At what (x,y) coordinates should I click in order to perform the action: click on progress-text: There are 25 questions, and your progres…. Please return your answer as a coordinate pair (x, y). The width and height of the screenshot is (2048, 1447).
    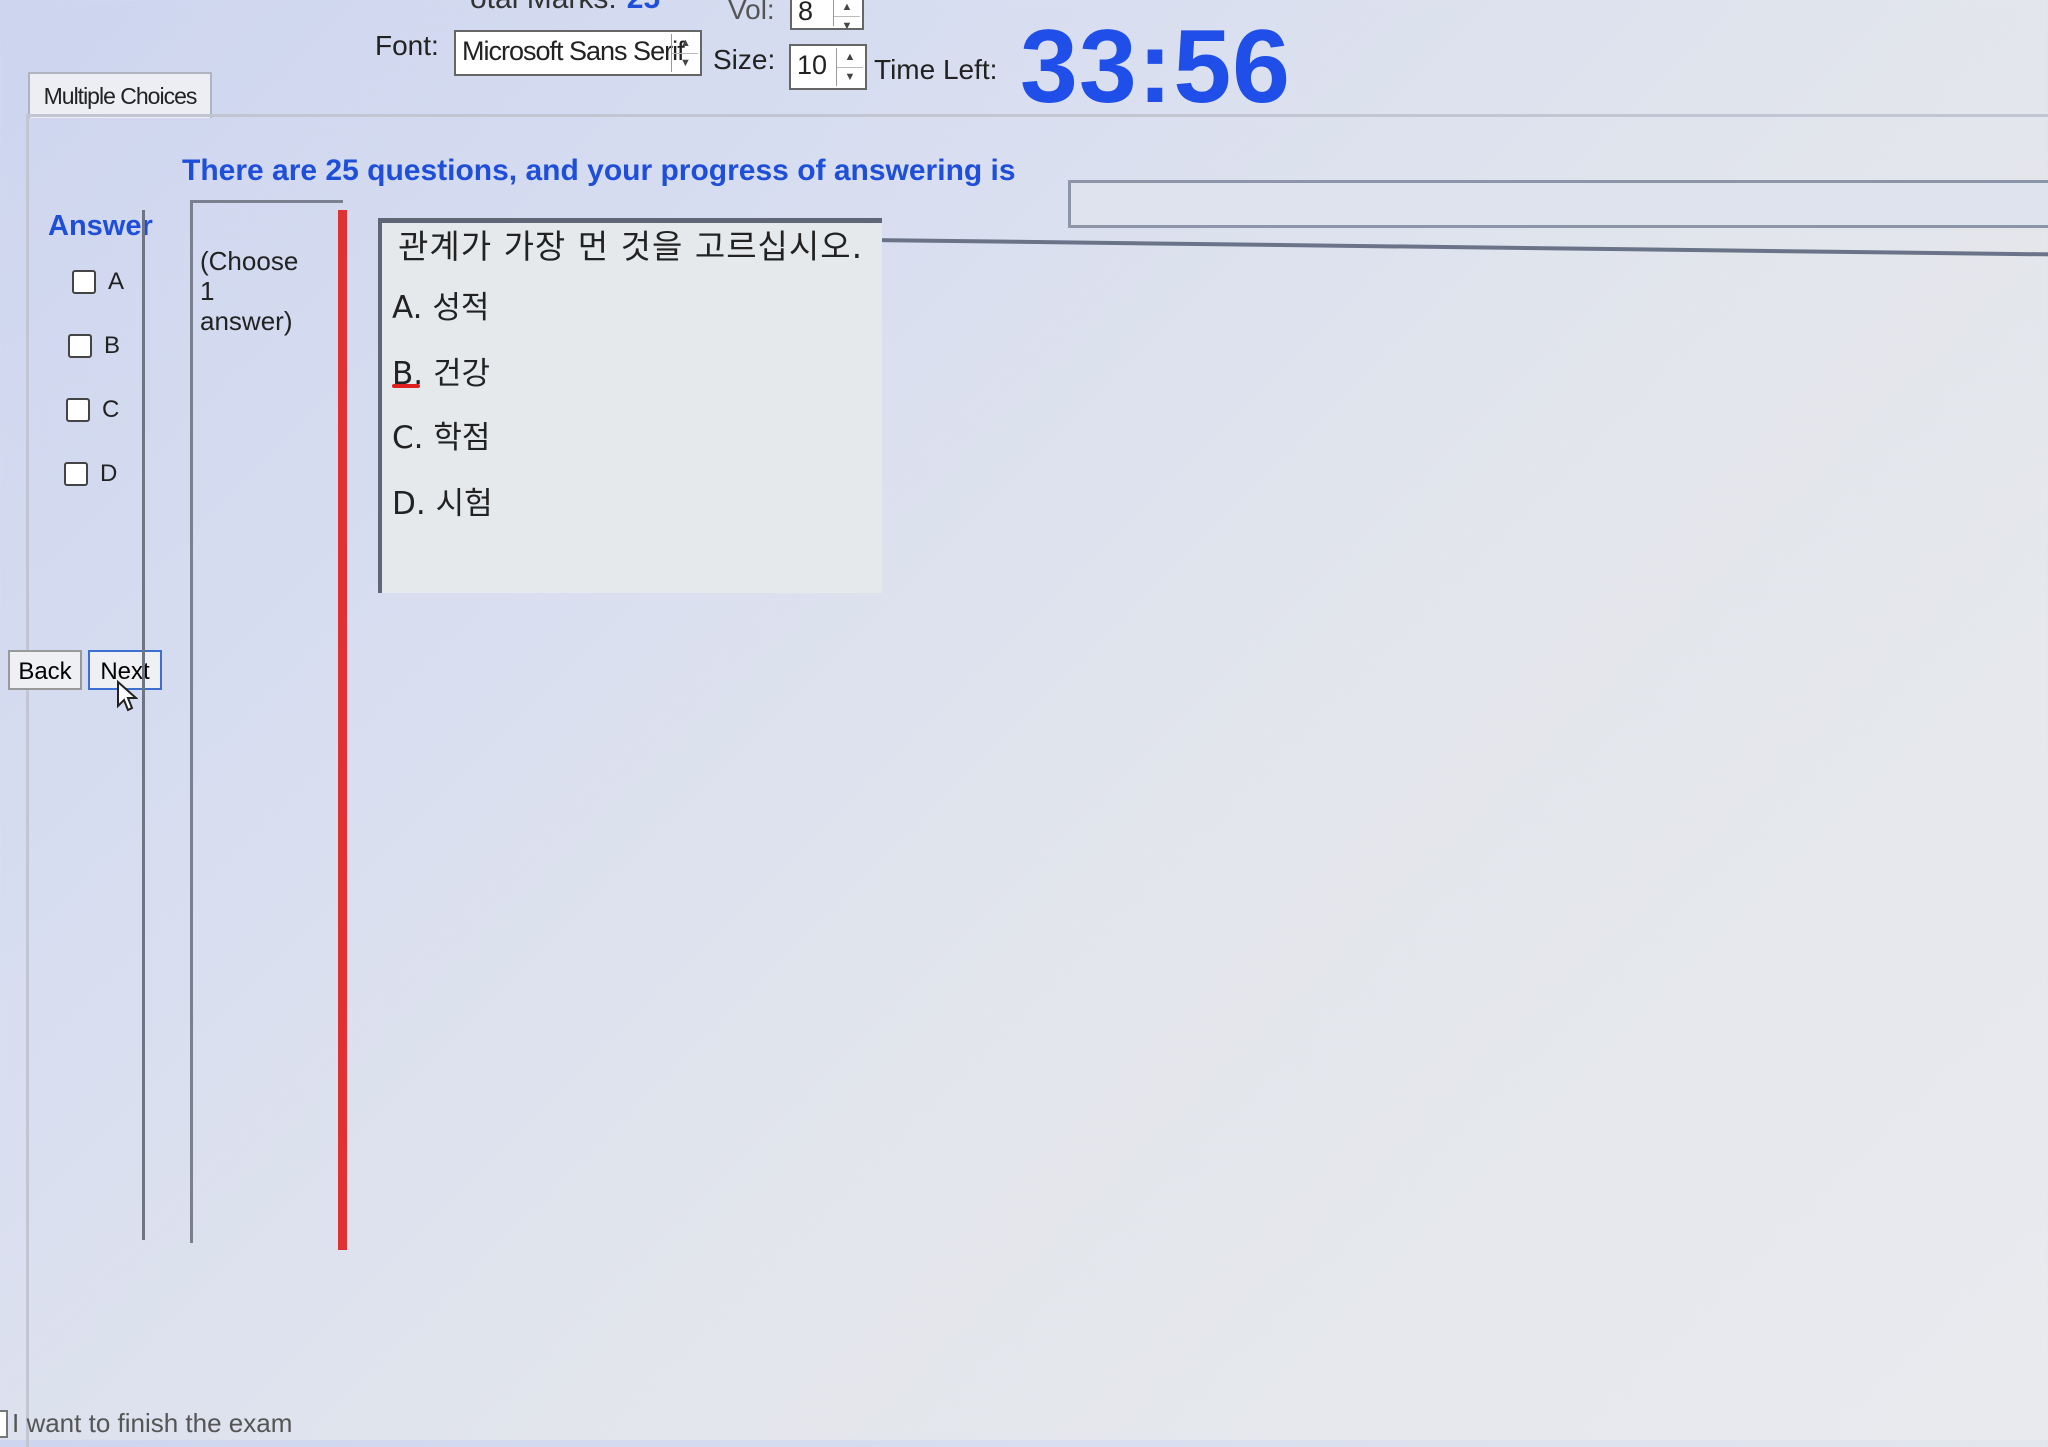
    Looking at the image, I should click on (599, 170).